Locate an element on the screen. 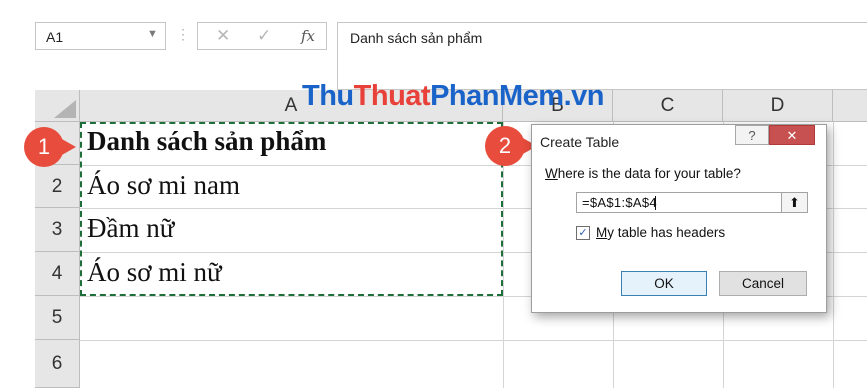 The width and height of the screenshot is (867, 388). name-box: A1 ▼ is located at coordinates (100, 36).